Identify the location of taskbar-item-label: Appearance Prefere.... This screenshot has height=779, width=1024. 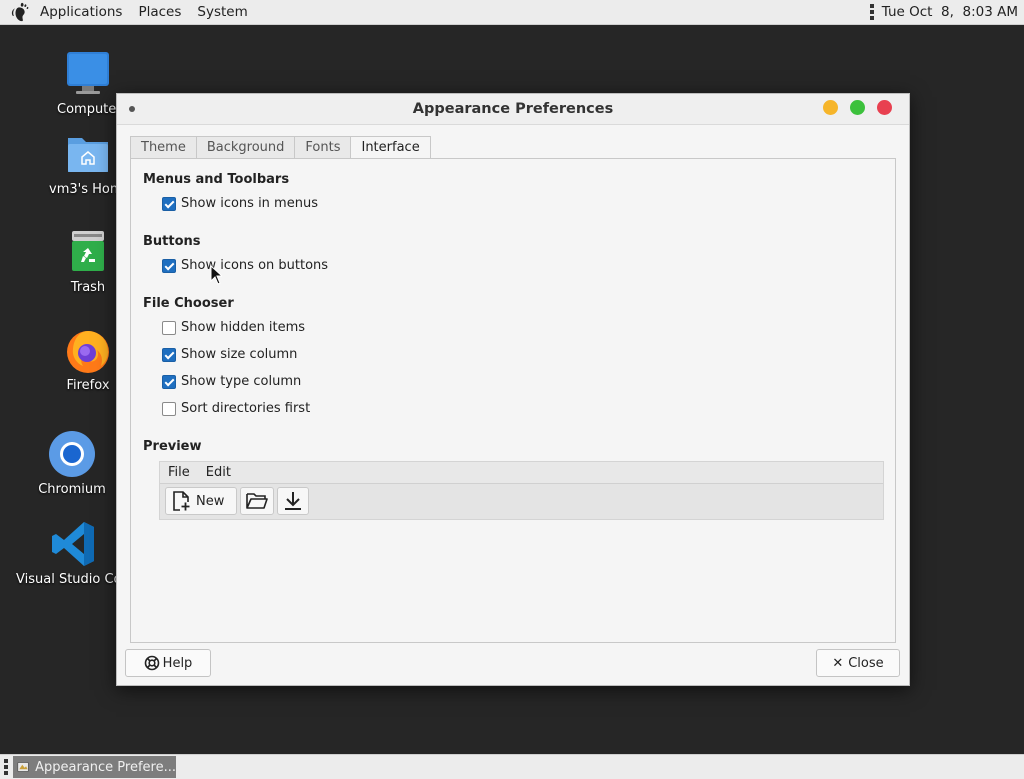
(105, 767).